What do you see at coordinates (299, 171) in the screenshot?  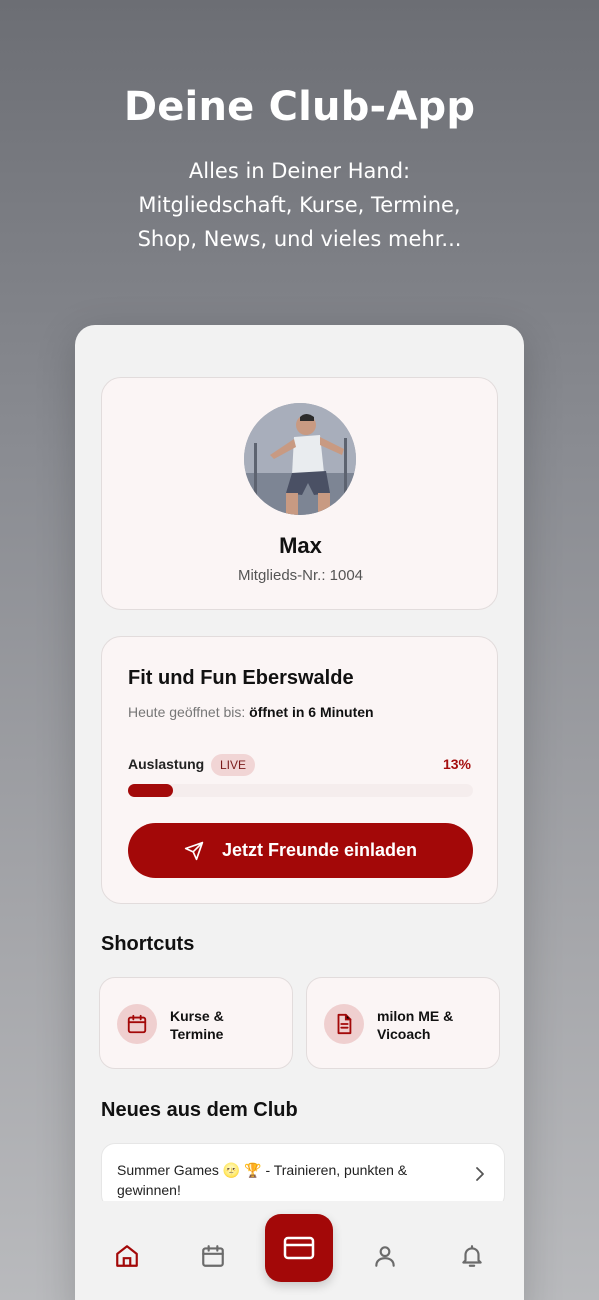 I see `hero-subtitle-line: Alles in Deiner Hand:` at bounding box center [299, 171].